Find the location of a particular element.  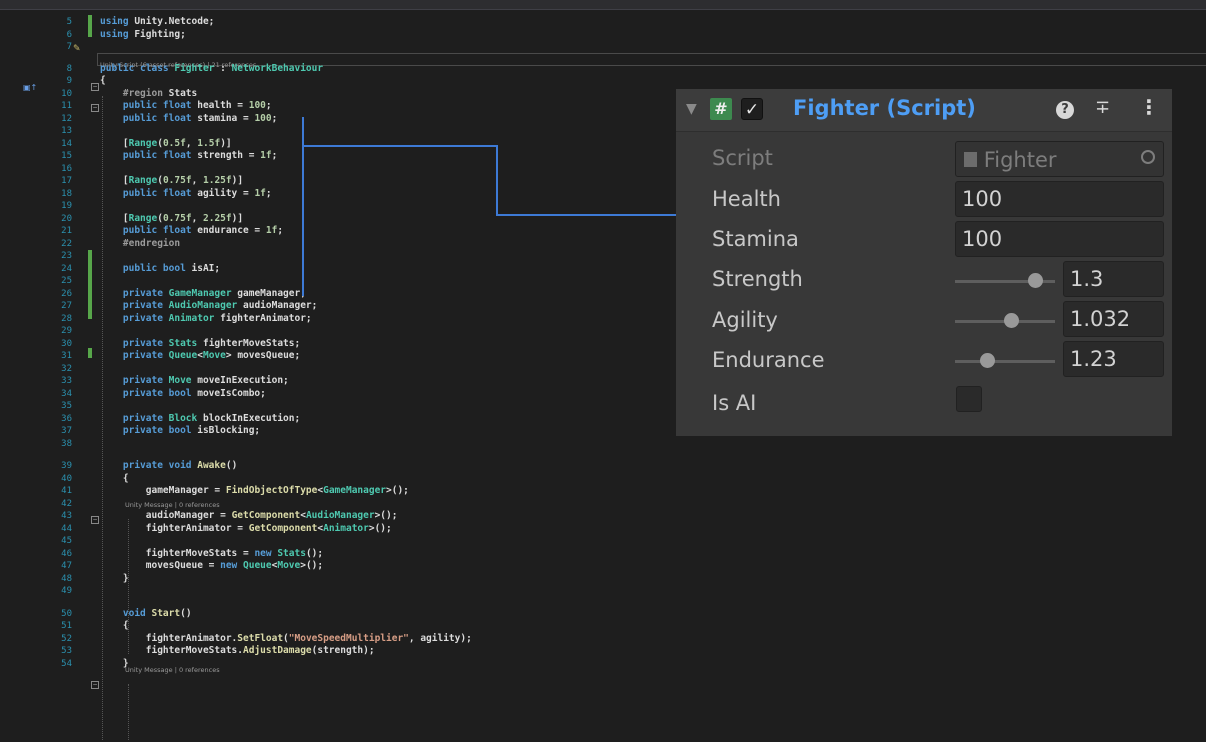

help-icon: ? is located at coordinates (1065, 110).